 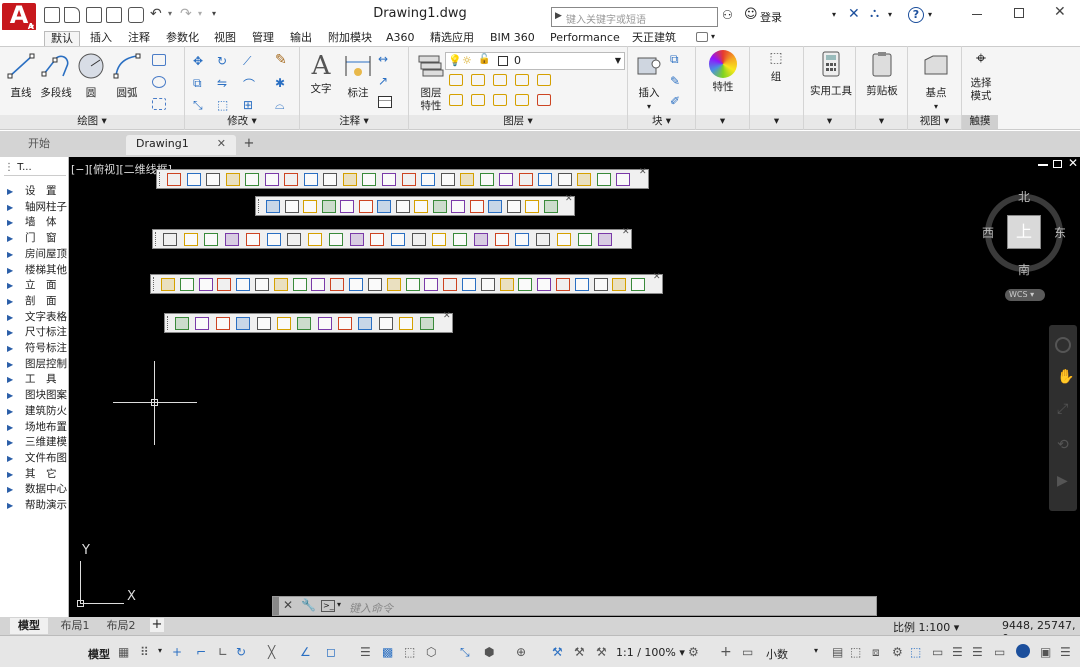 I want to click on layer-tool-2-icon, so click(x=478, y=80).